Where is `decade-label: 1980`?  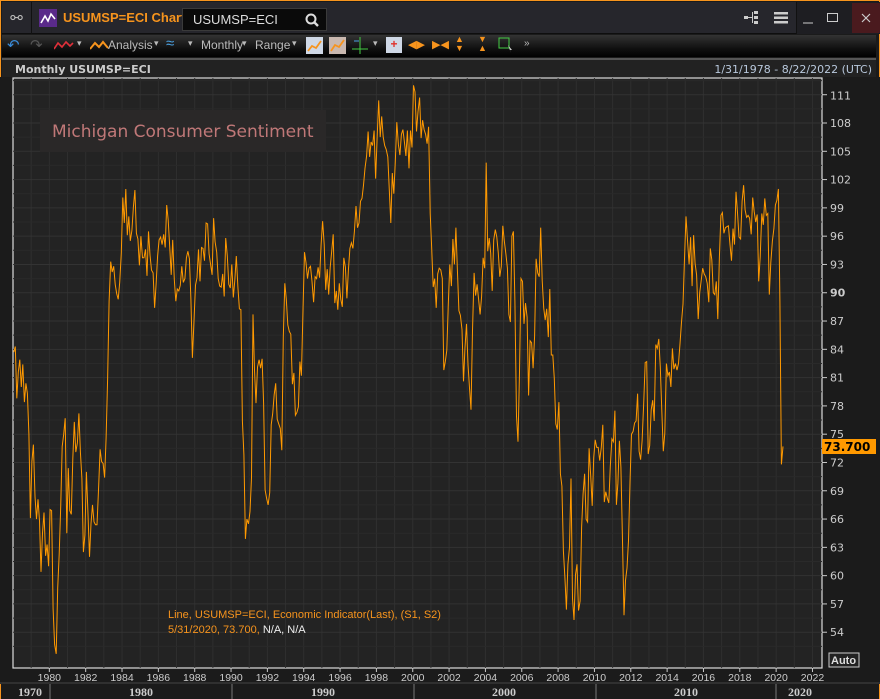
decade-label: 1980 is located at coordinates (141, 692).